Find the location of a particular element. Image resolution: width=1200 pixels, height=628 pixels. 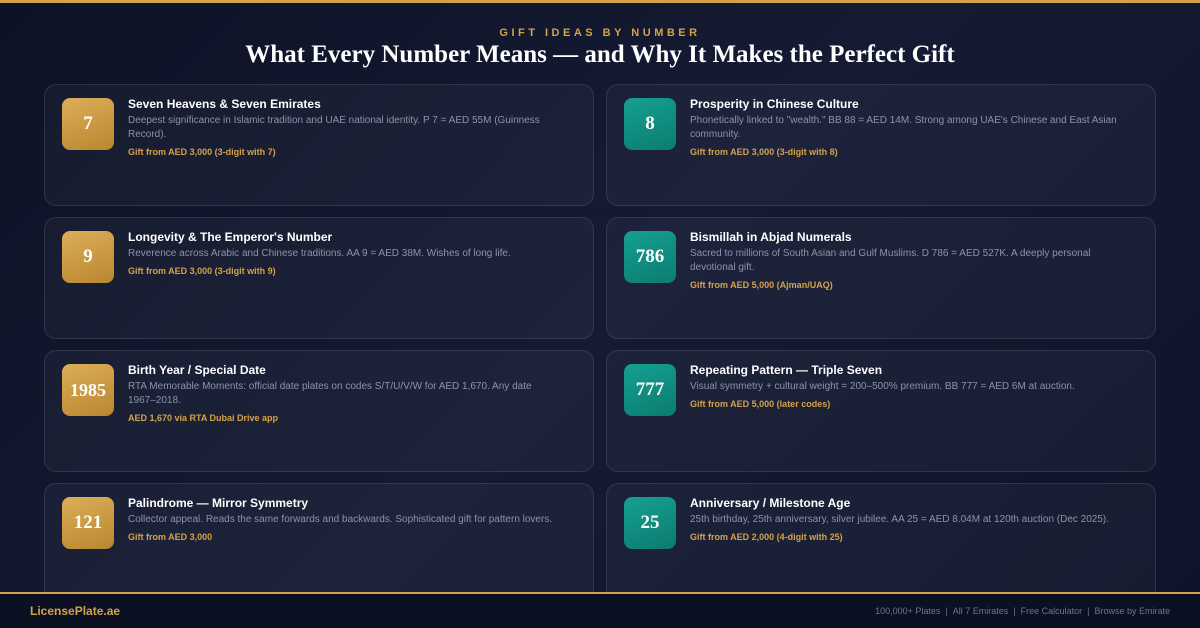

card-price: Gift from AED 3,000 (3-digit with 9) is located at coordinates (202, 271).